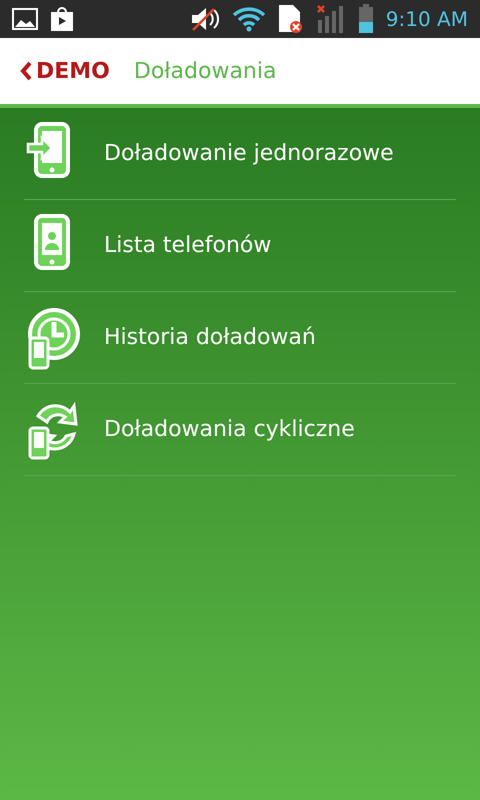 The width and height of the screenshot is (480, 800). I want to click on menu-item: Doładowania cykliczne, so click(240, 430).